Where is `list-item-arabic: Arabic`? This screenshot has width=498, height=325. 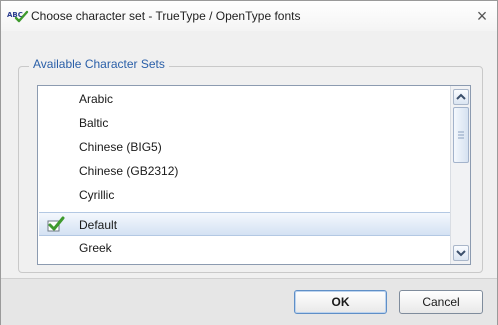
list-item-arabic: Arabic is located at coordinates (244, 99).